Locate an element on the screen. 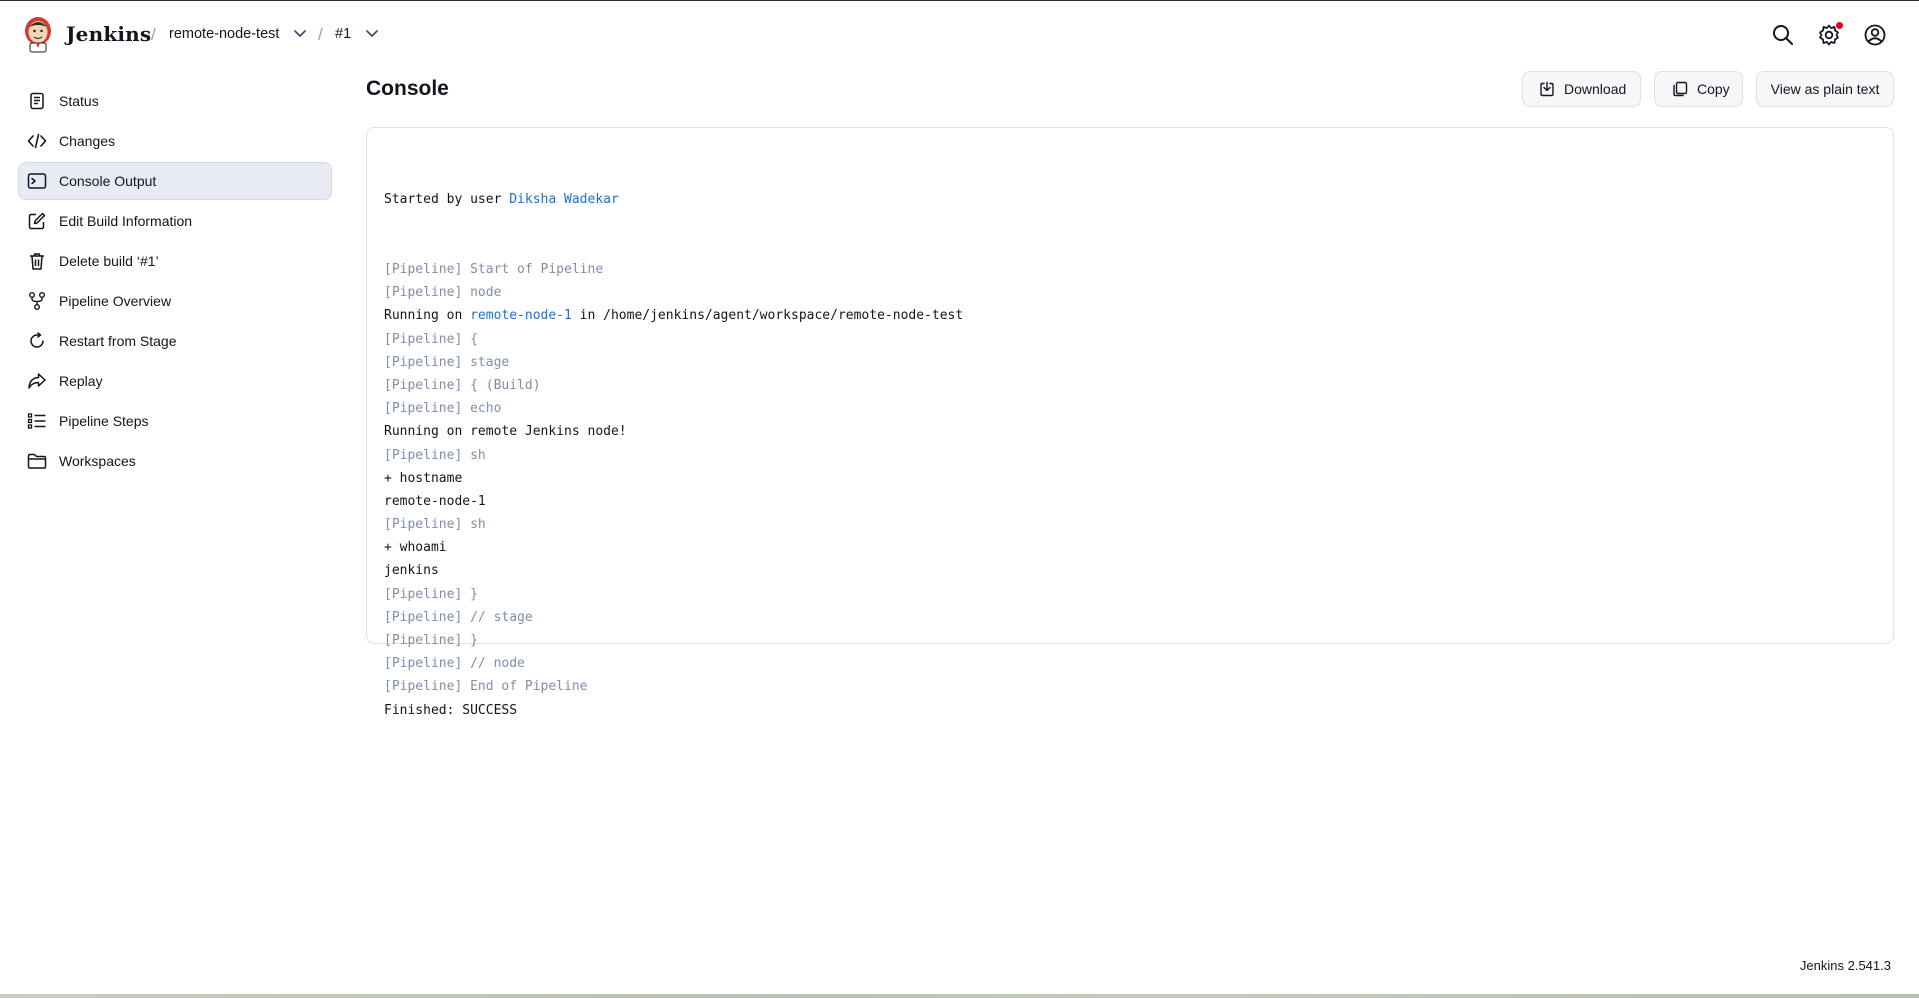  console-line: [Pipeline] End of Pipeline is located at coordinates (486, 687).